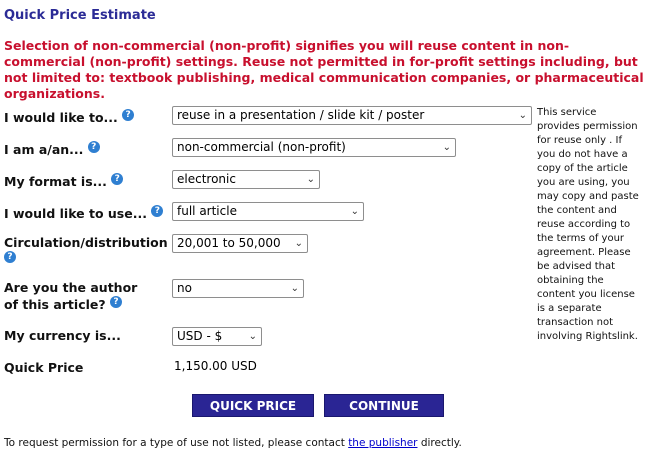 The image size is (668, 465). What do you see at coordinates (229, 243) in the screenshot?
I see `circulation-select-value: 20,001 to 50,000` at bounding box center [229, 243].